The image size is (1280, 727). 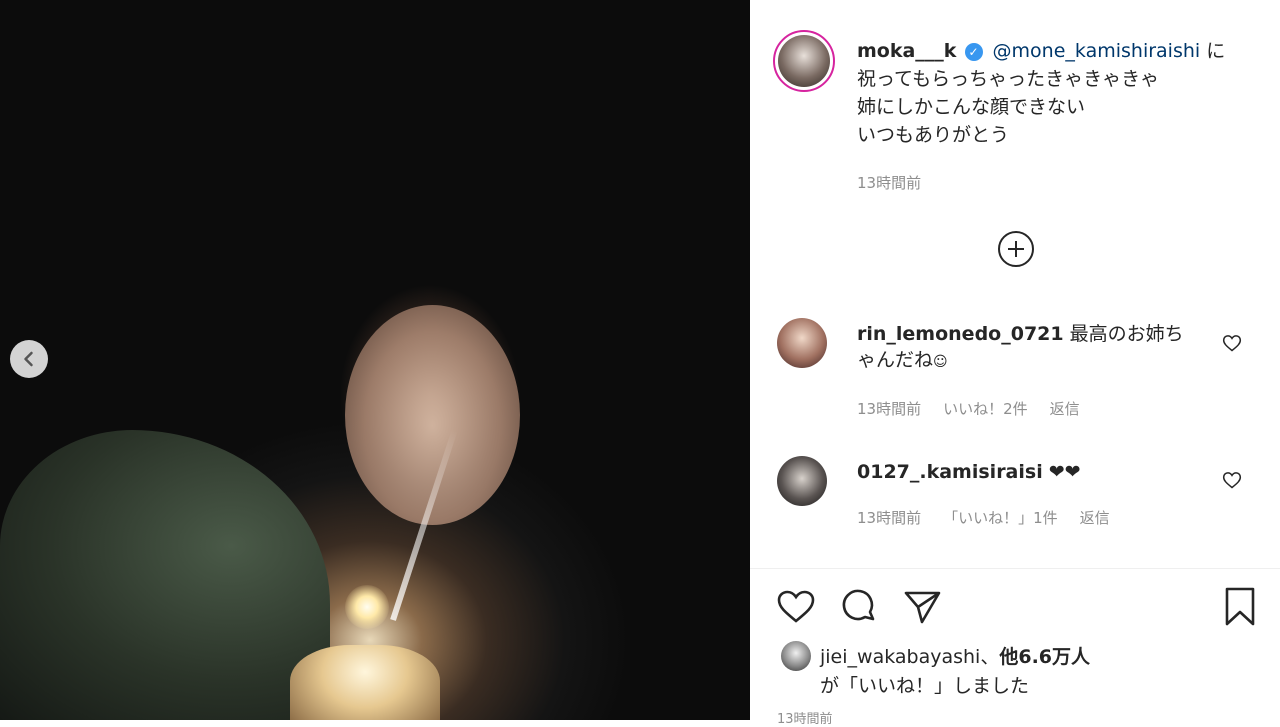 I want to click on photo-shoulder, so click(x=165, y=575).